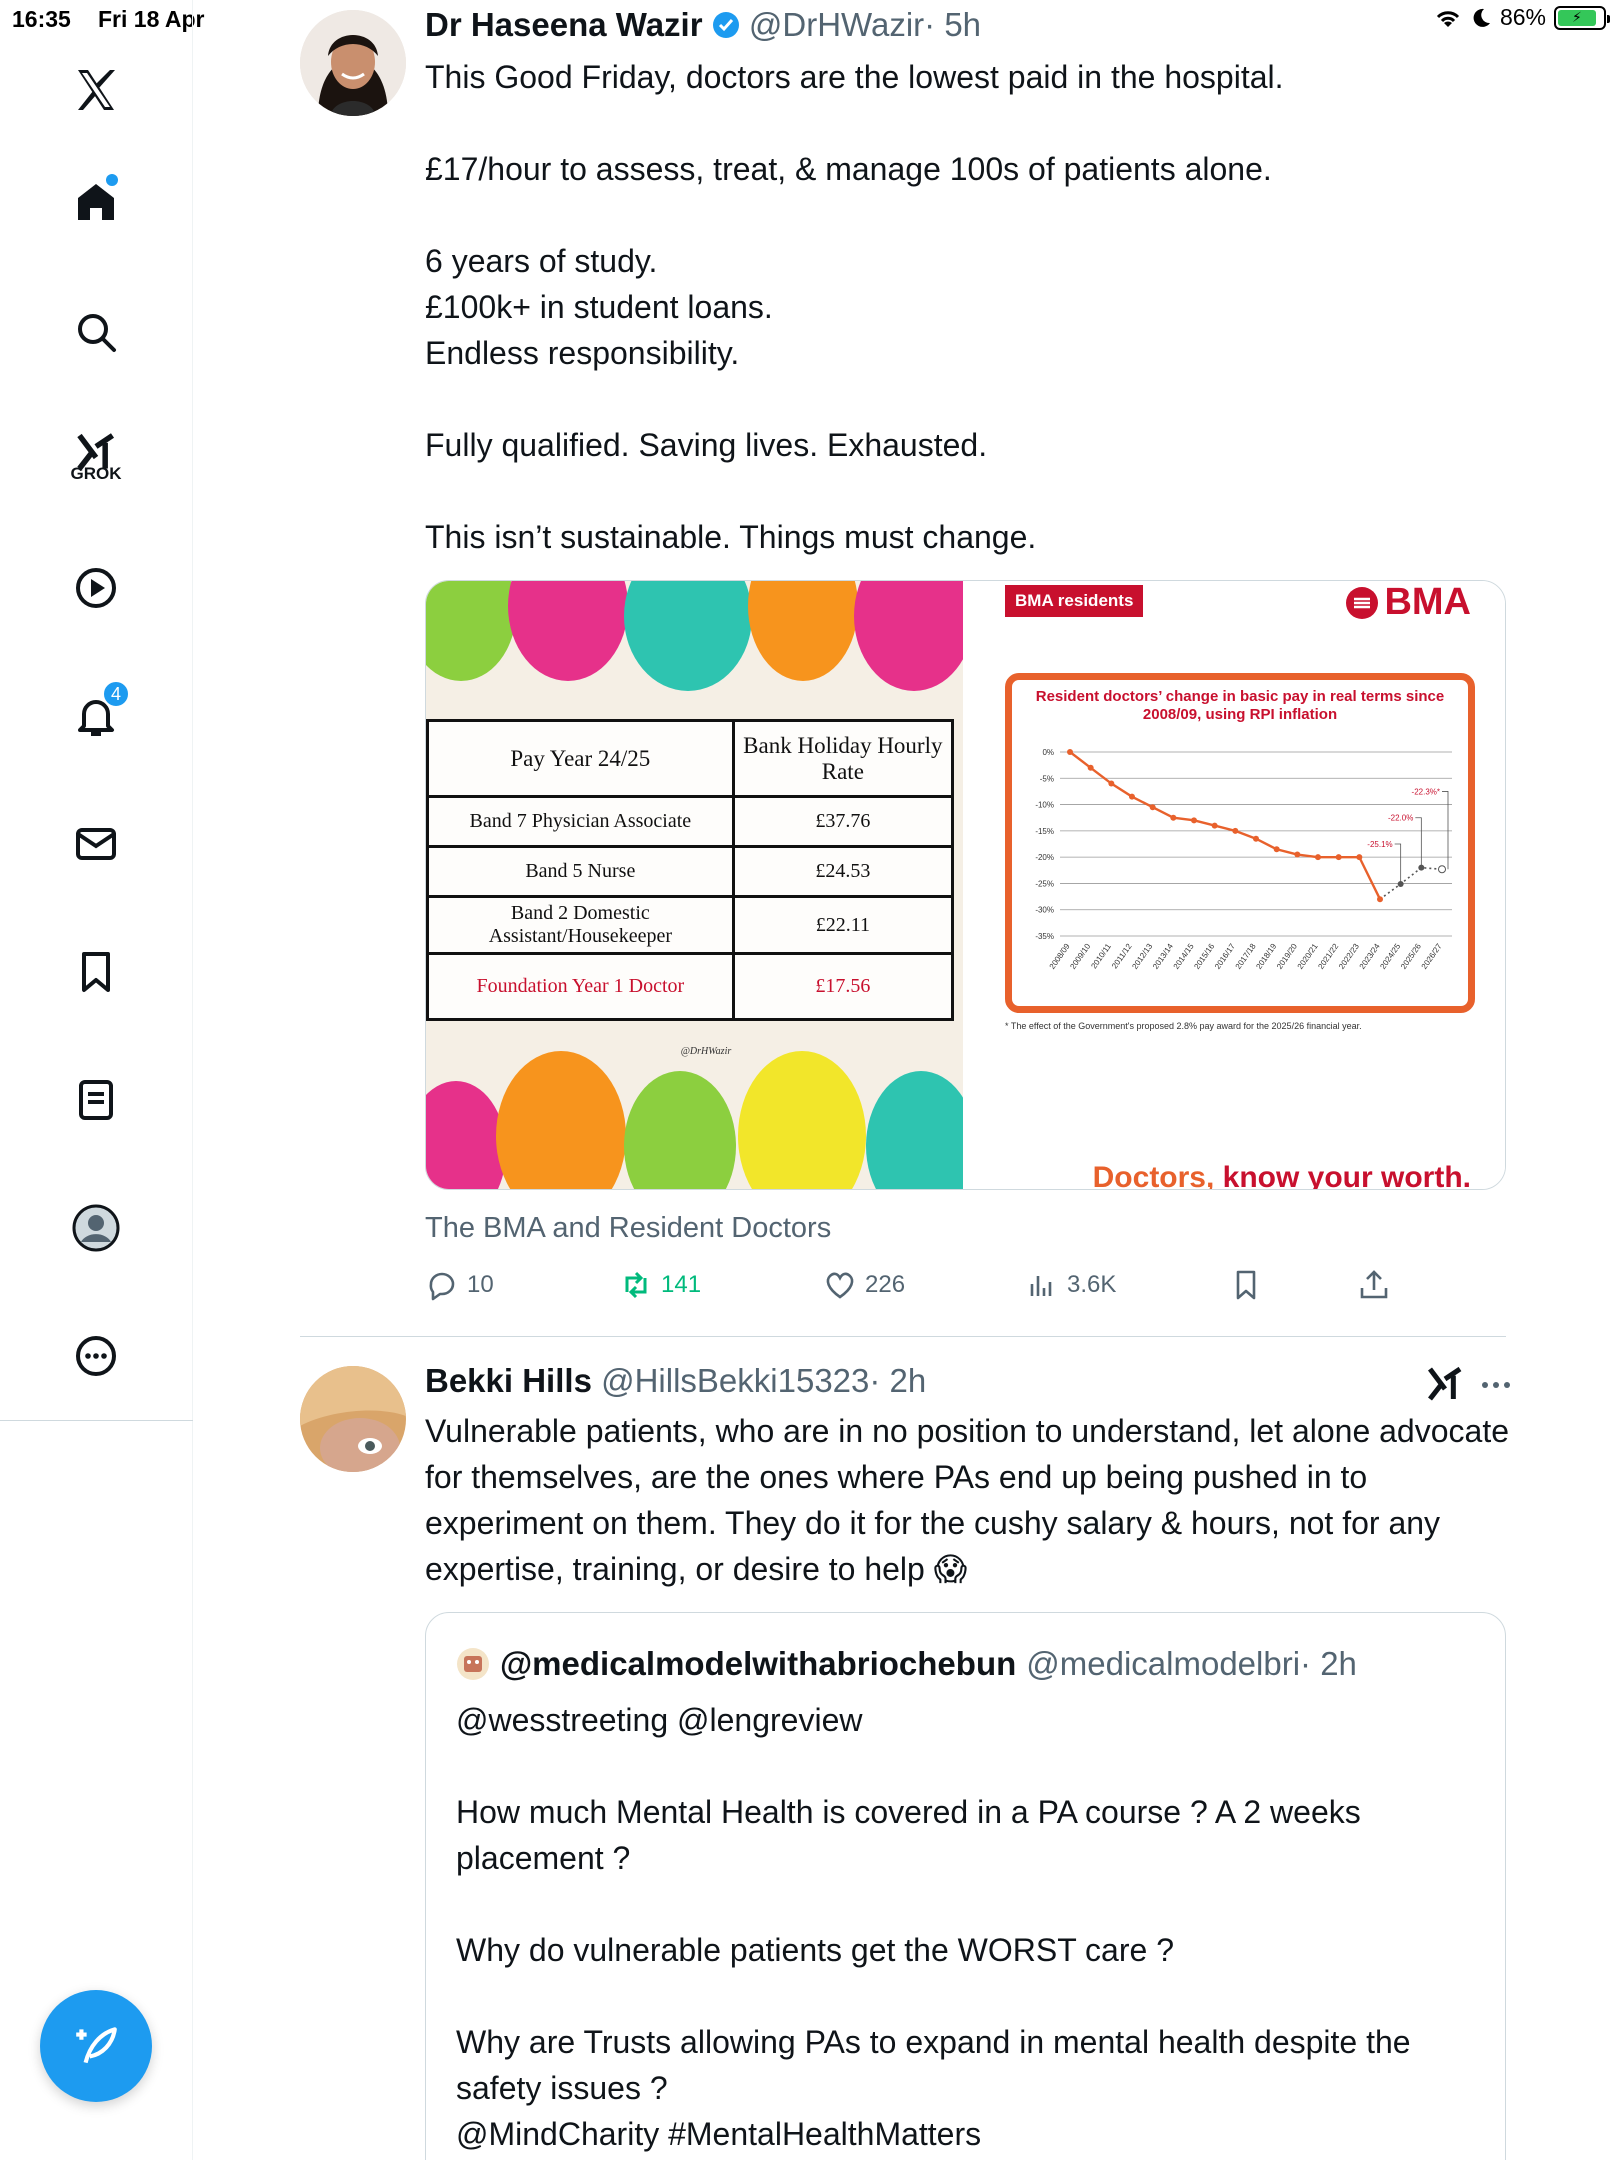 The height and width of the screenshot is (2160, 1620). I want to click on y-tick-label: -5%, so click(1047, 778).